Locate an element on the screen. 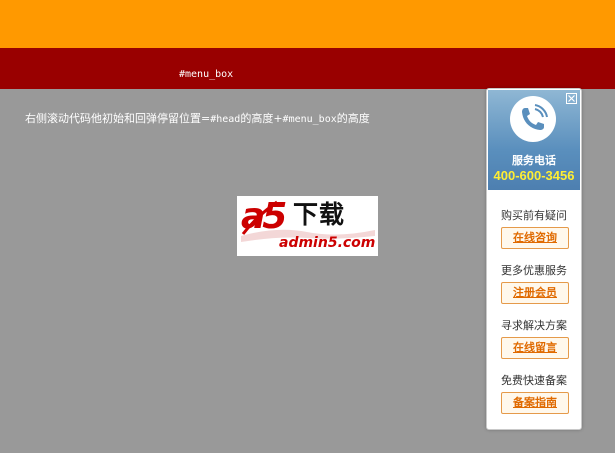  close-icon is located at coordinates (571, 98).